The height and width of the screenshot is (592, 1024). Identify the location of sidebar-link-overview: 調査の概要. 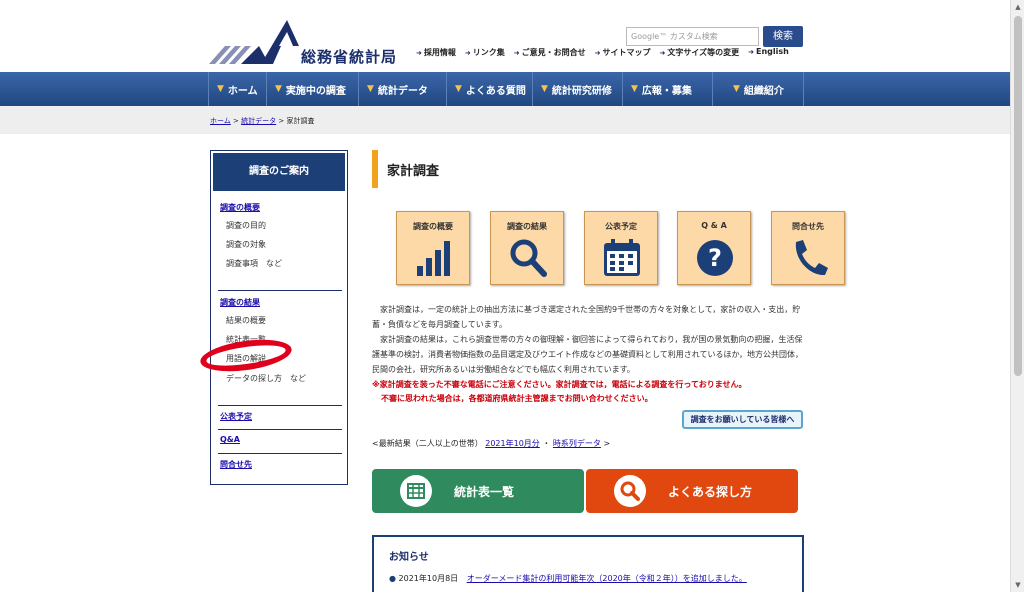
(240, 207).